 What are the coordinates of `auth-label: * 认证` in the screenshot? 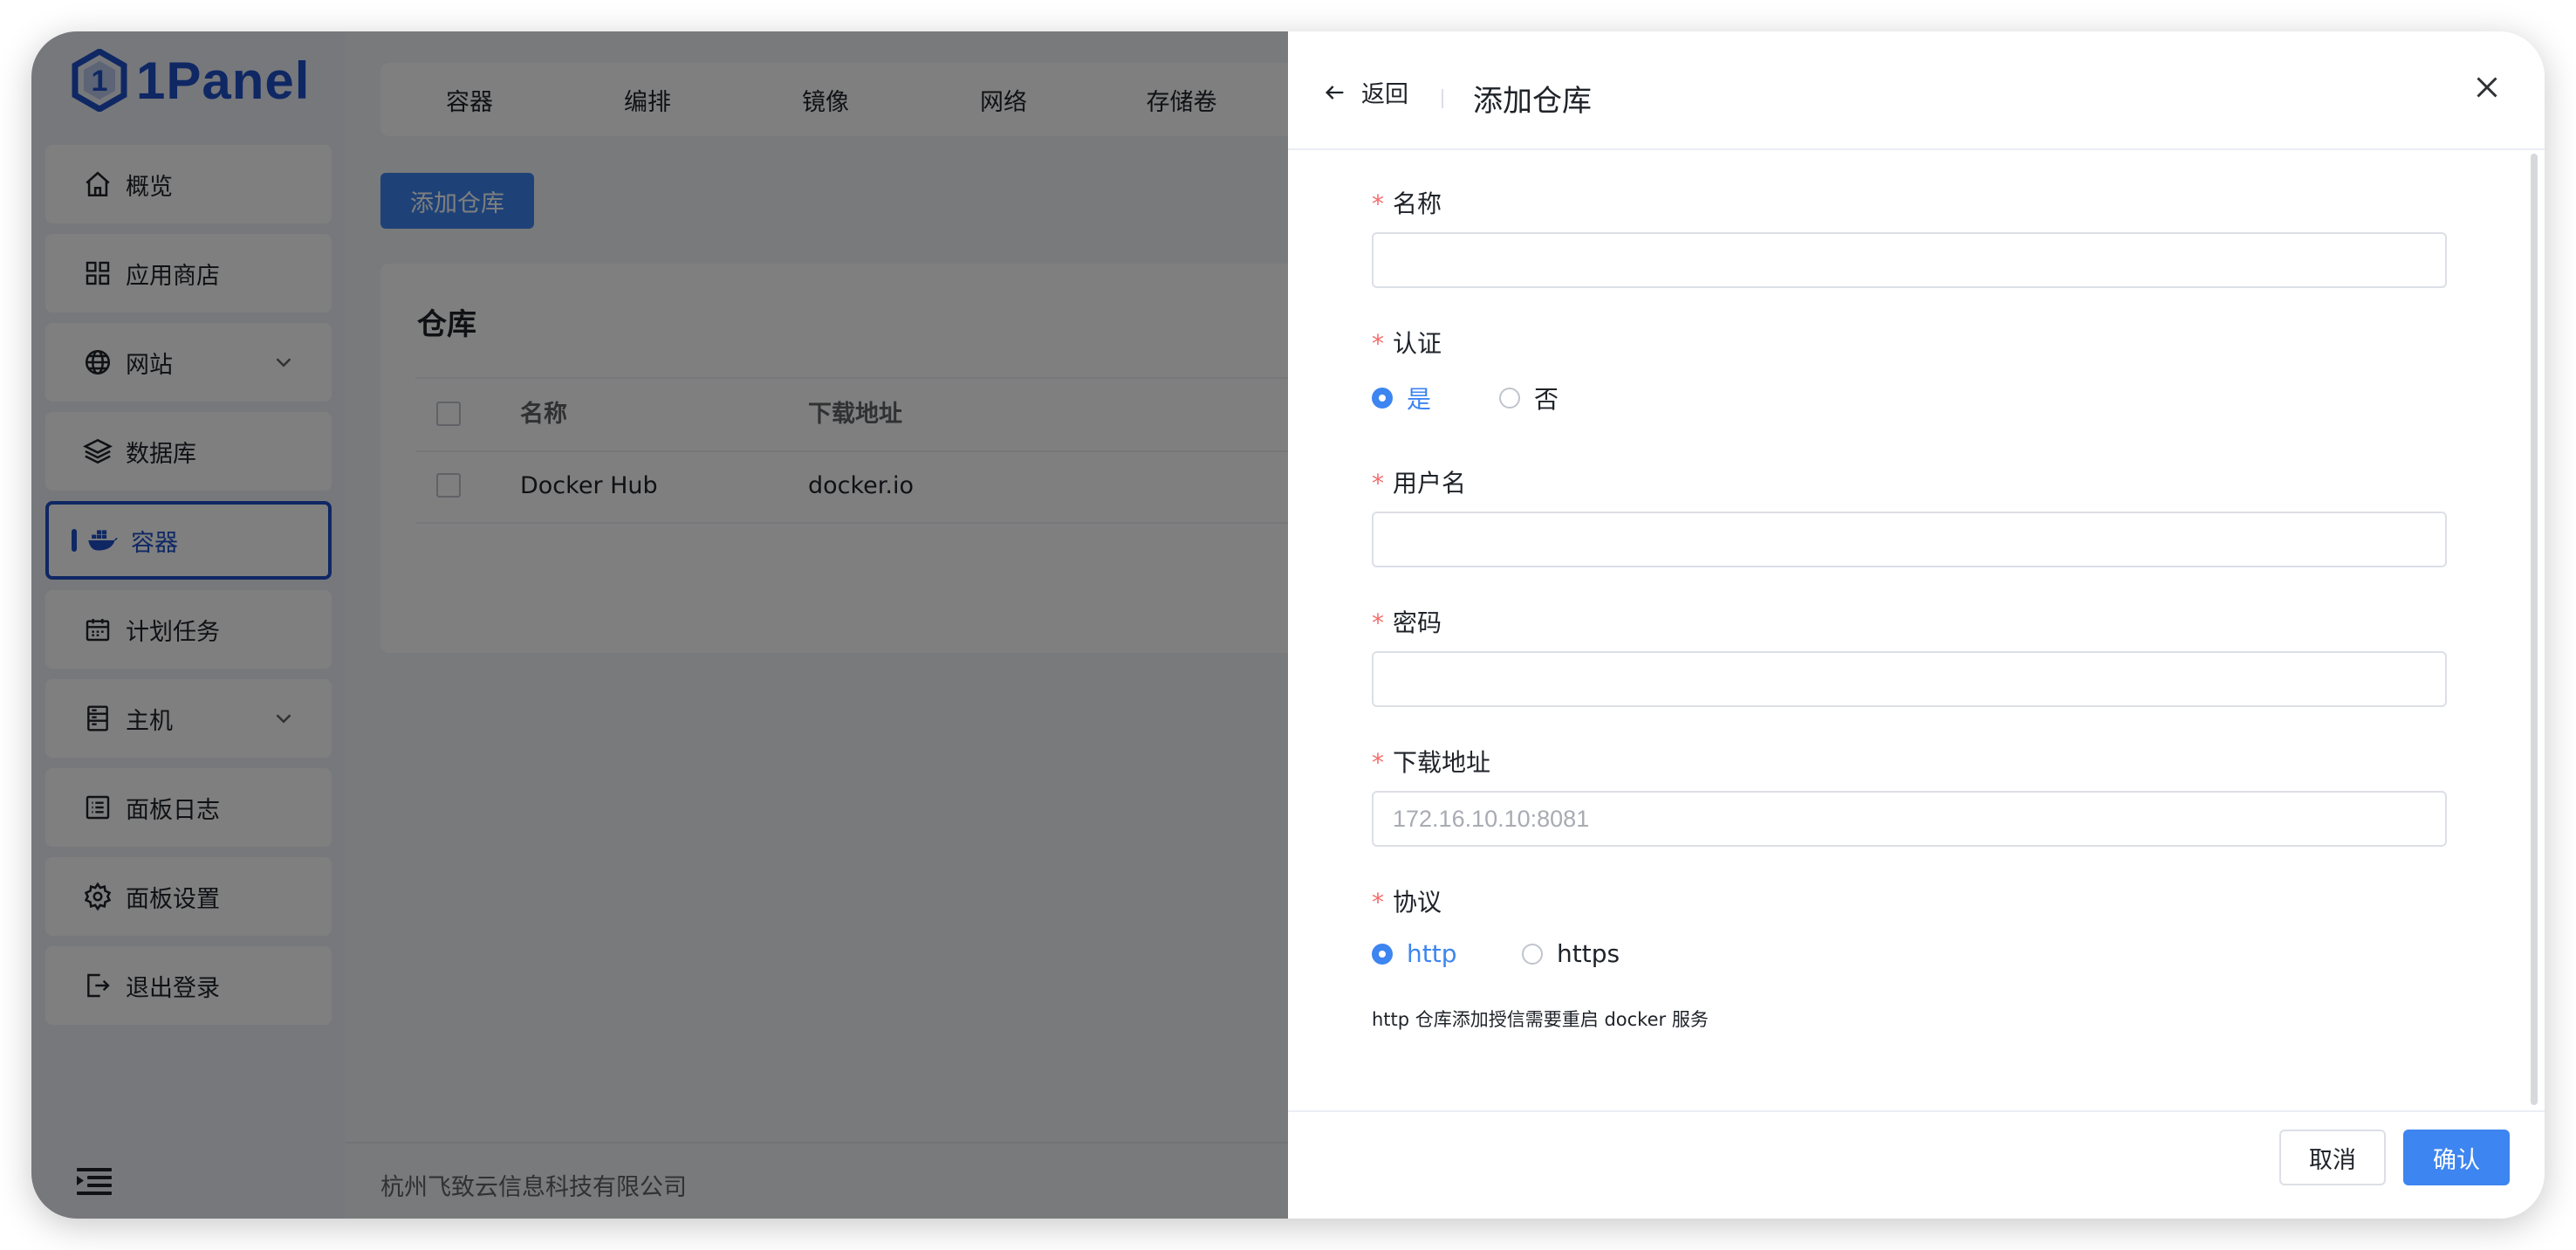 It's located at (1407, 343).